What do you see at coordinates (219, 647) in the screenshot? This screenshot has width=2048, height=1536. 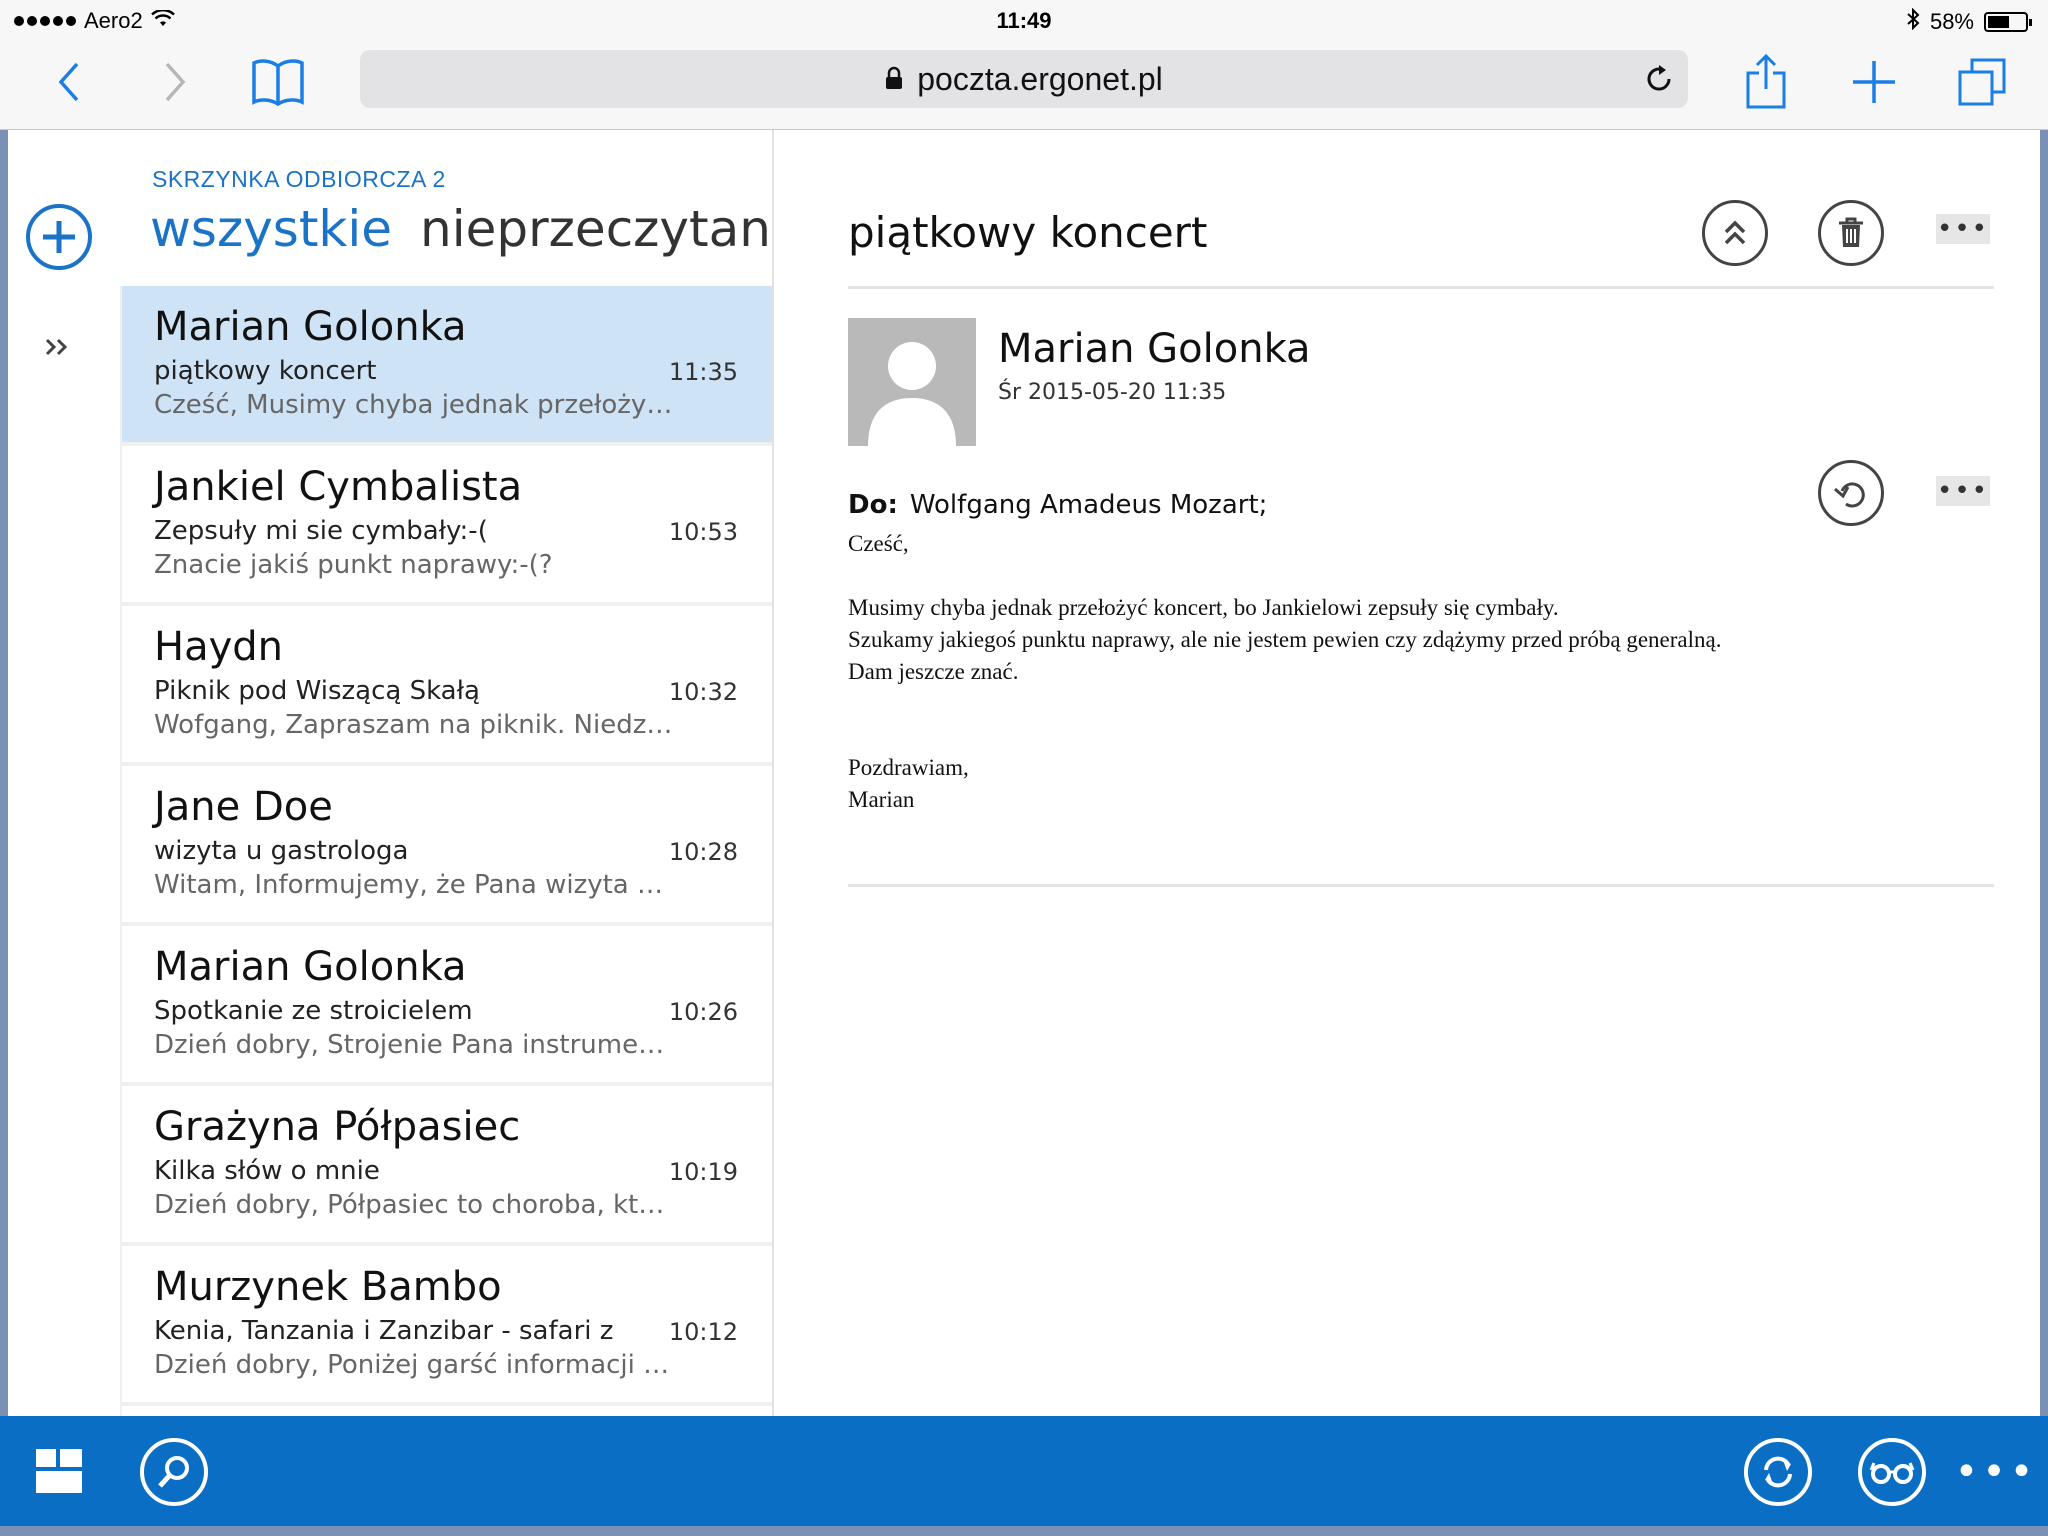 I see `message-sender: Haydn` at bounding box center [219, 647].